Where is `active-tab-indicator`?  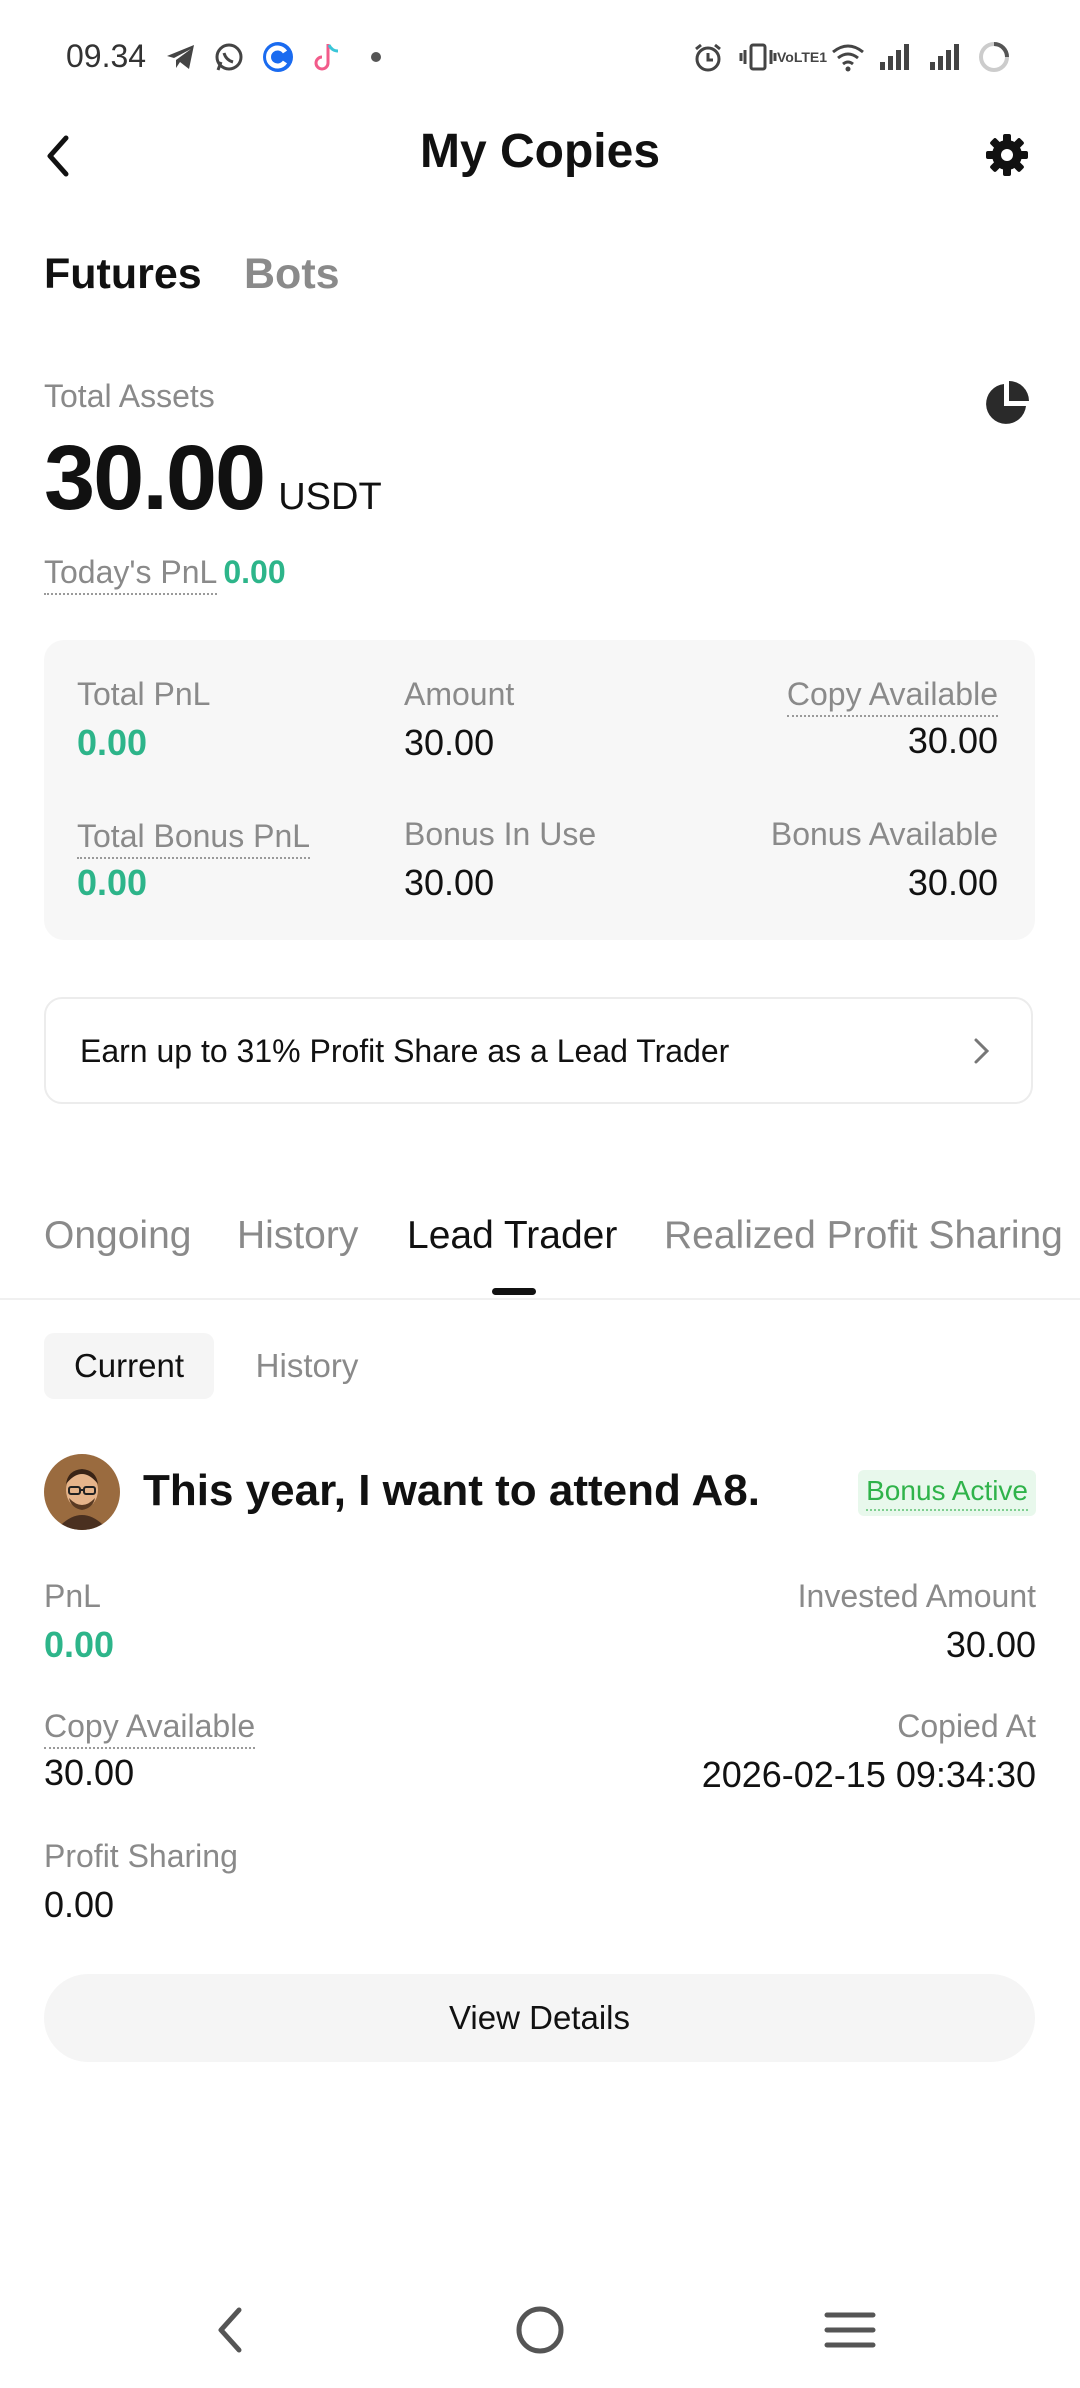 active-tab-indicator is located at coordinates (514, 1291).